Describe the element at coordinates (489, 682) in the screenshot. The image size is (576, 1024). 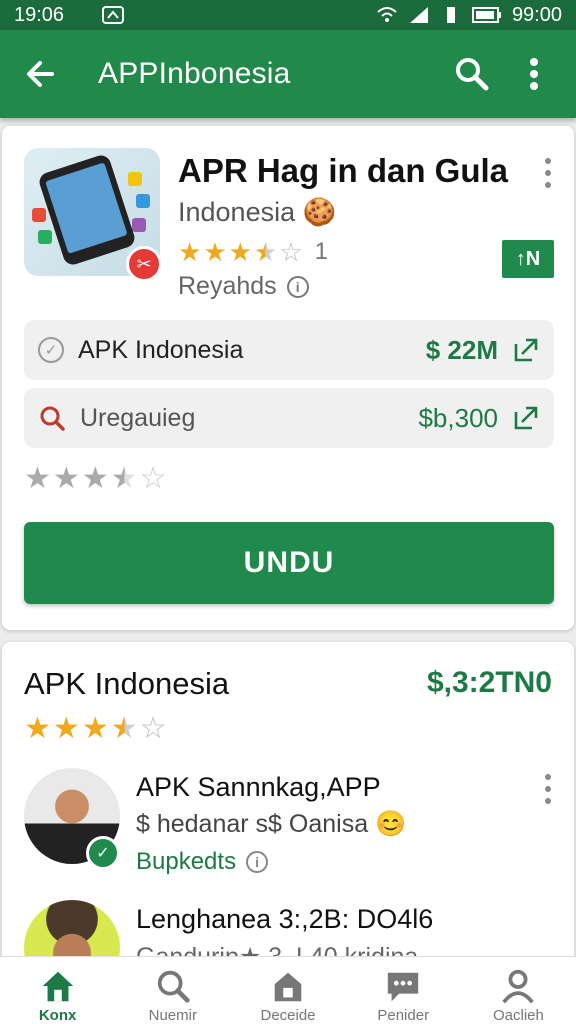
I see `section-price: $,3:2TN0` at that location.